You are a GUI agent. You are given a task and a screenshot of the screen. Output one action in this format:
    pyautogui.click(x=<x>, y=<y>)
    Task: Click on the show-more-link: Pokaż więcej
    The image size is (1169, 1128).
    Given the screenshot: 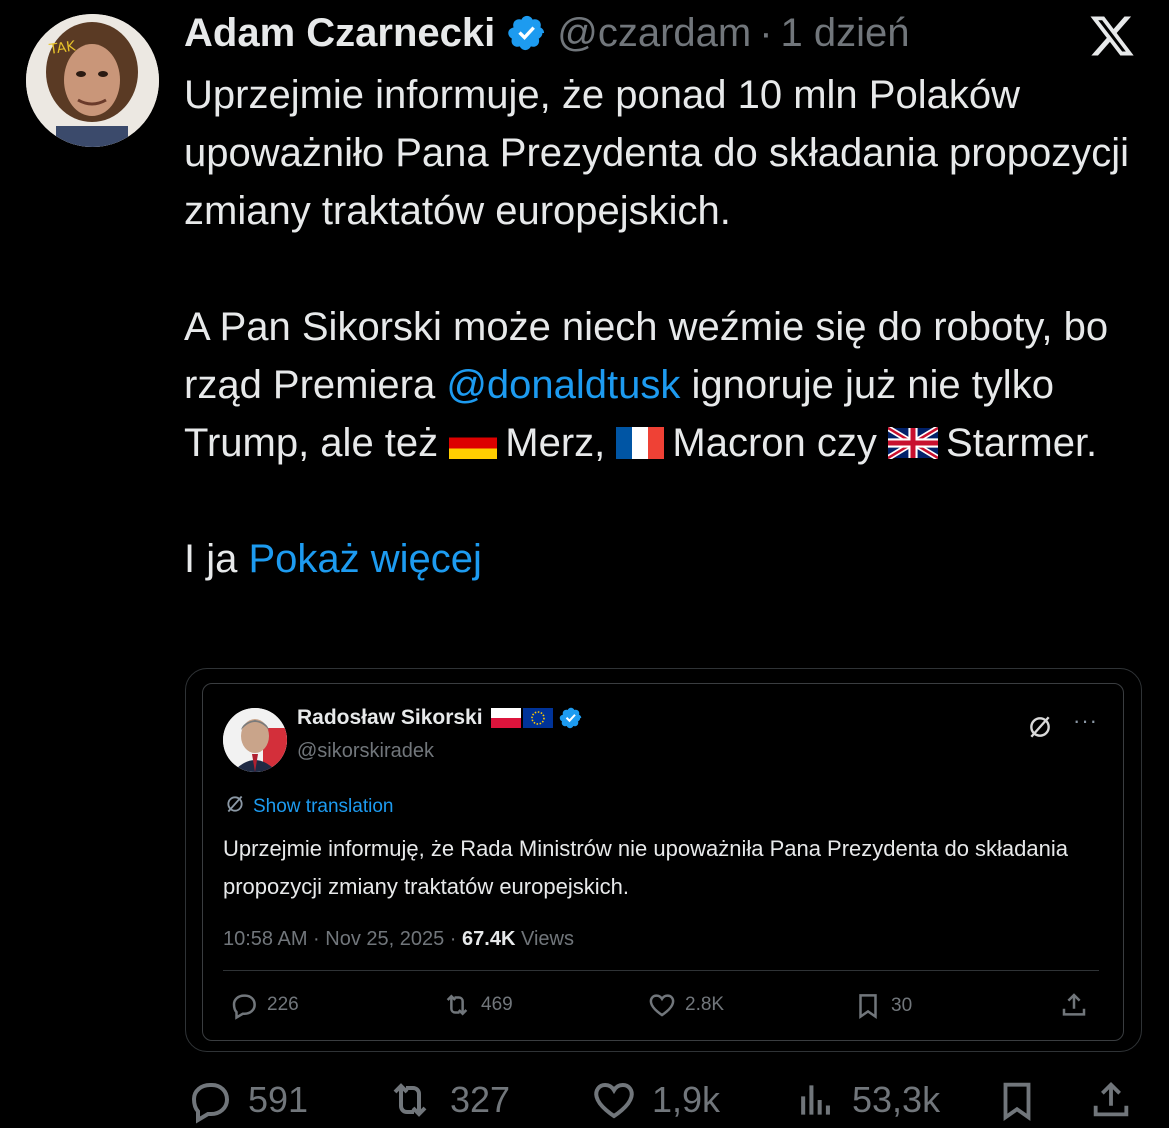 What is the action you would take?
    pyautogui.click(x=364, y=559)
    